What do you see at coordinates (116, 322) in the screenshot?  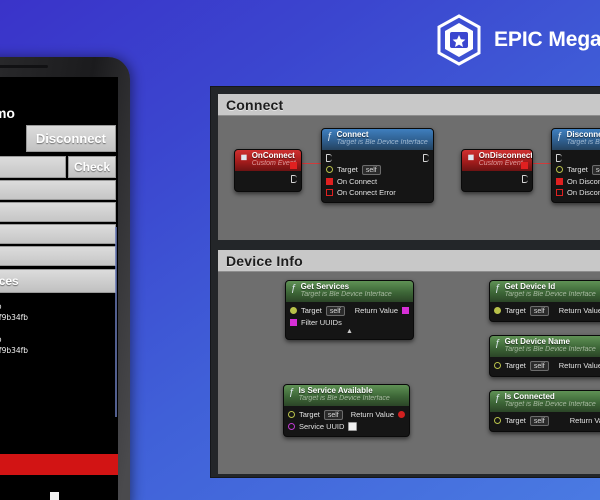 I see `scrollbar` at bounding box center [116, 322].